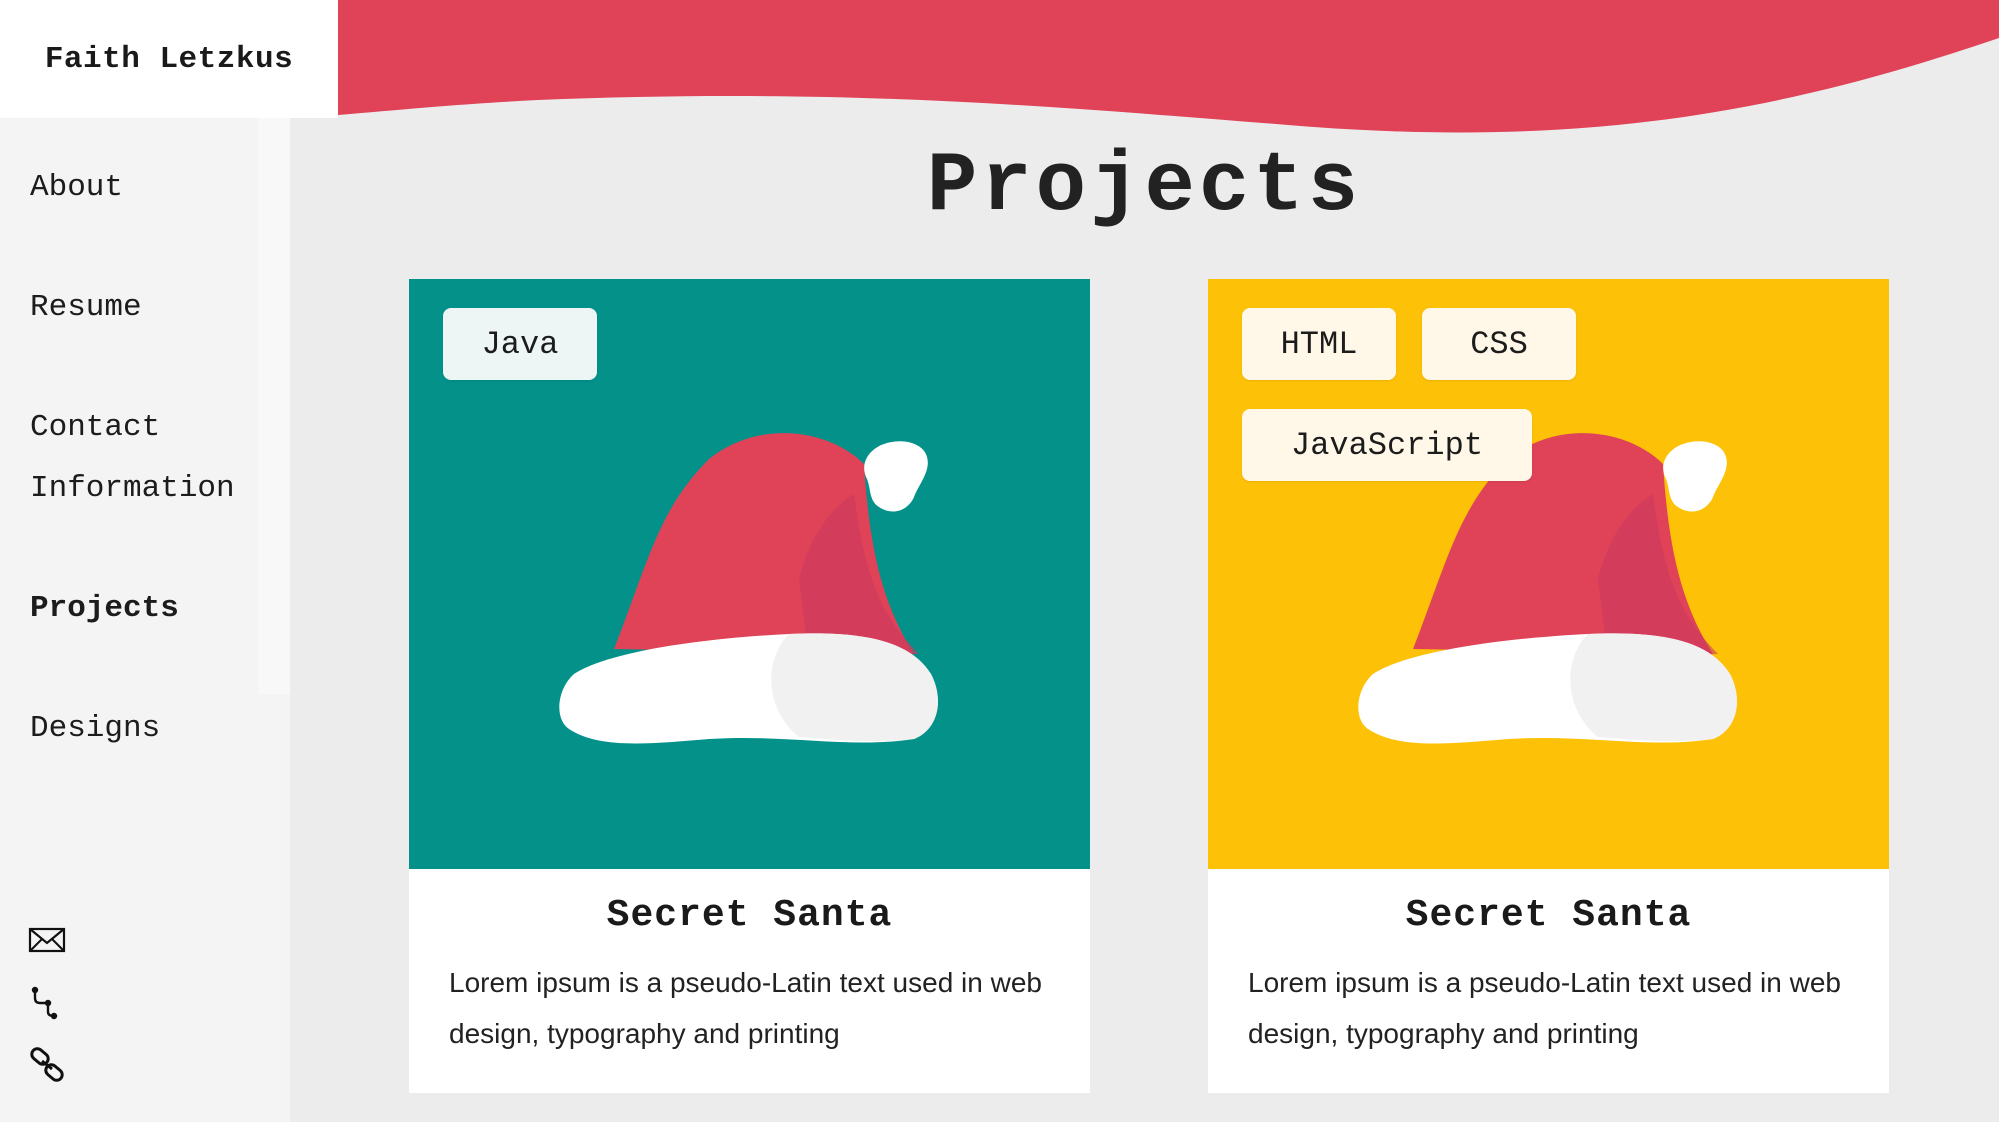  I want to click on tag-javascript: JavaScript, so click(1387, 445).